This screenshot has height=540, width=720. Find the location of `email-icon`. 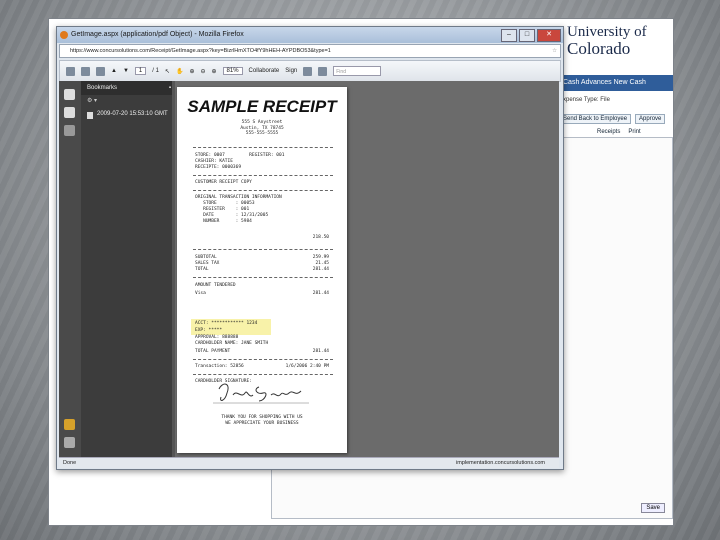

email-icon is located at coordinates (100, 71).